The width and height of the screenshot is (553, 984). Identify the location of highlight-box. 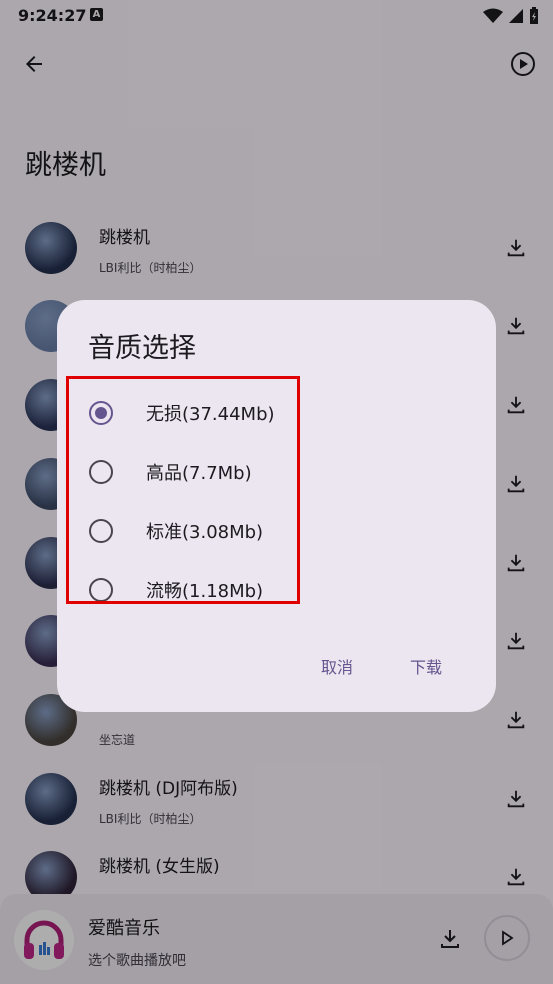
(183, 490).